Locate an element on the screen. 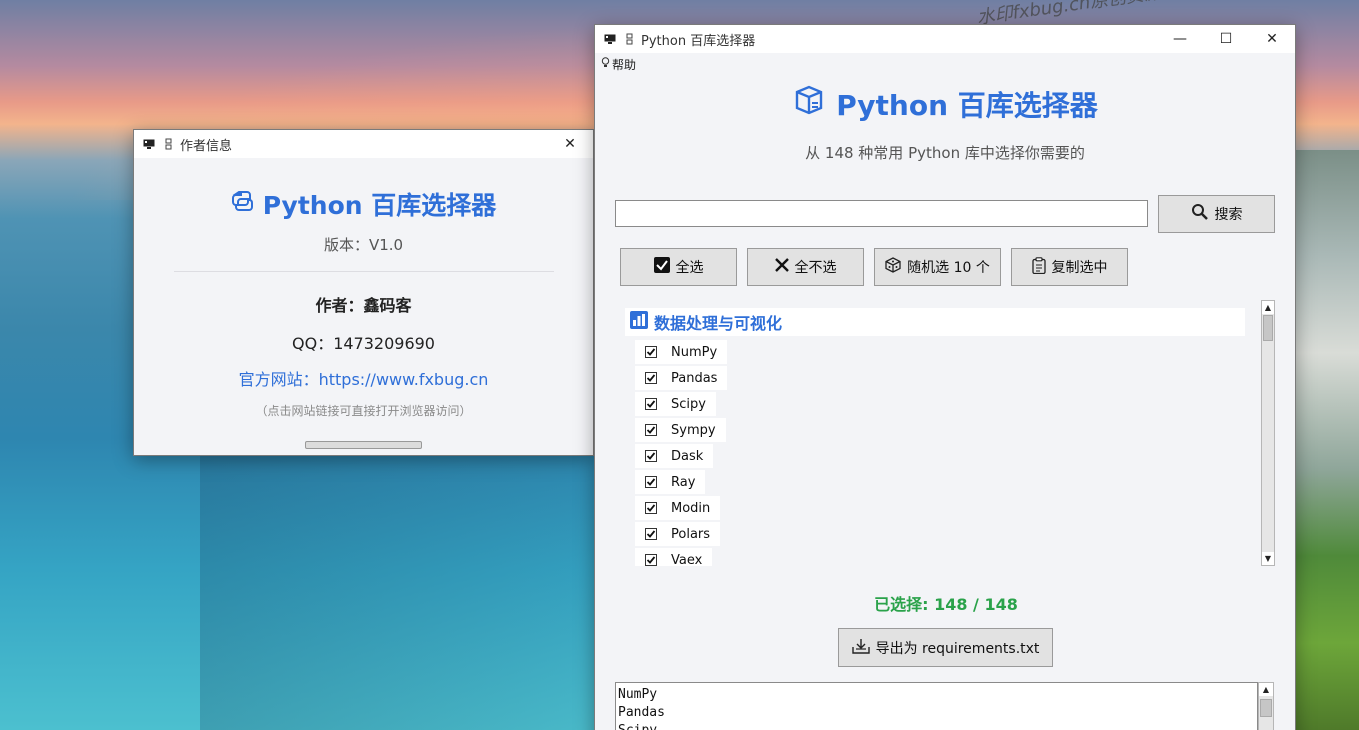 This screenshot has height=730, width=1359. library-name: Pandas is located at coordinates (694, 378).